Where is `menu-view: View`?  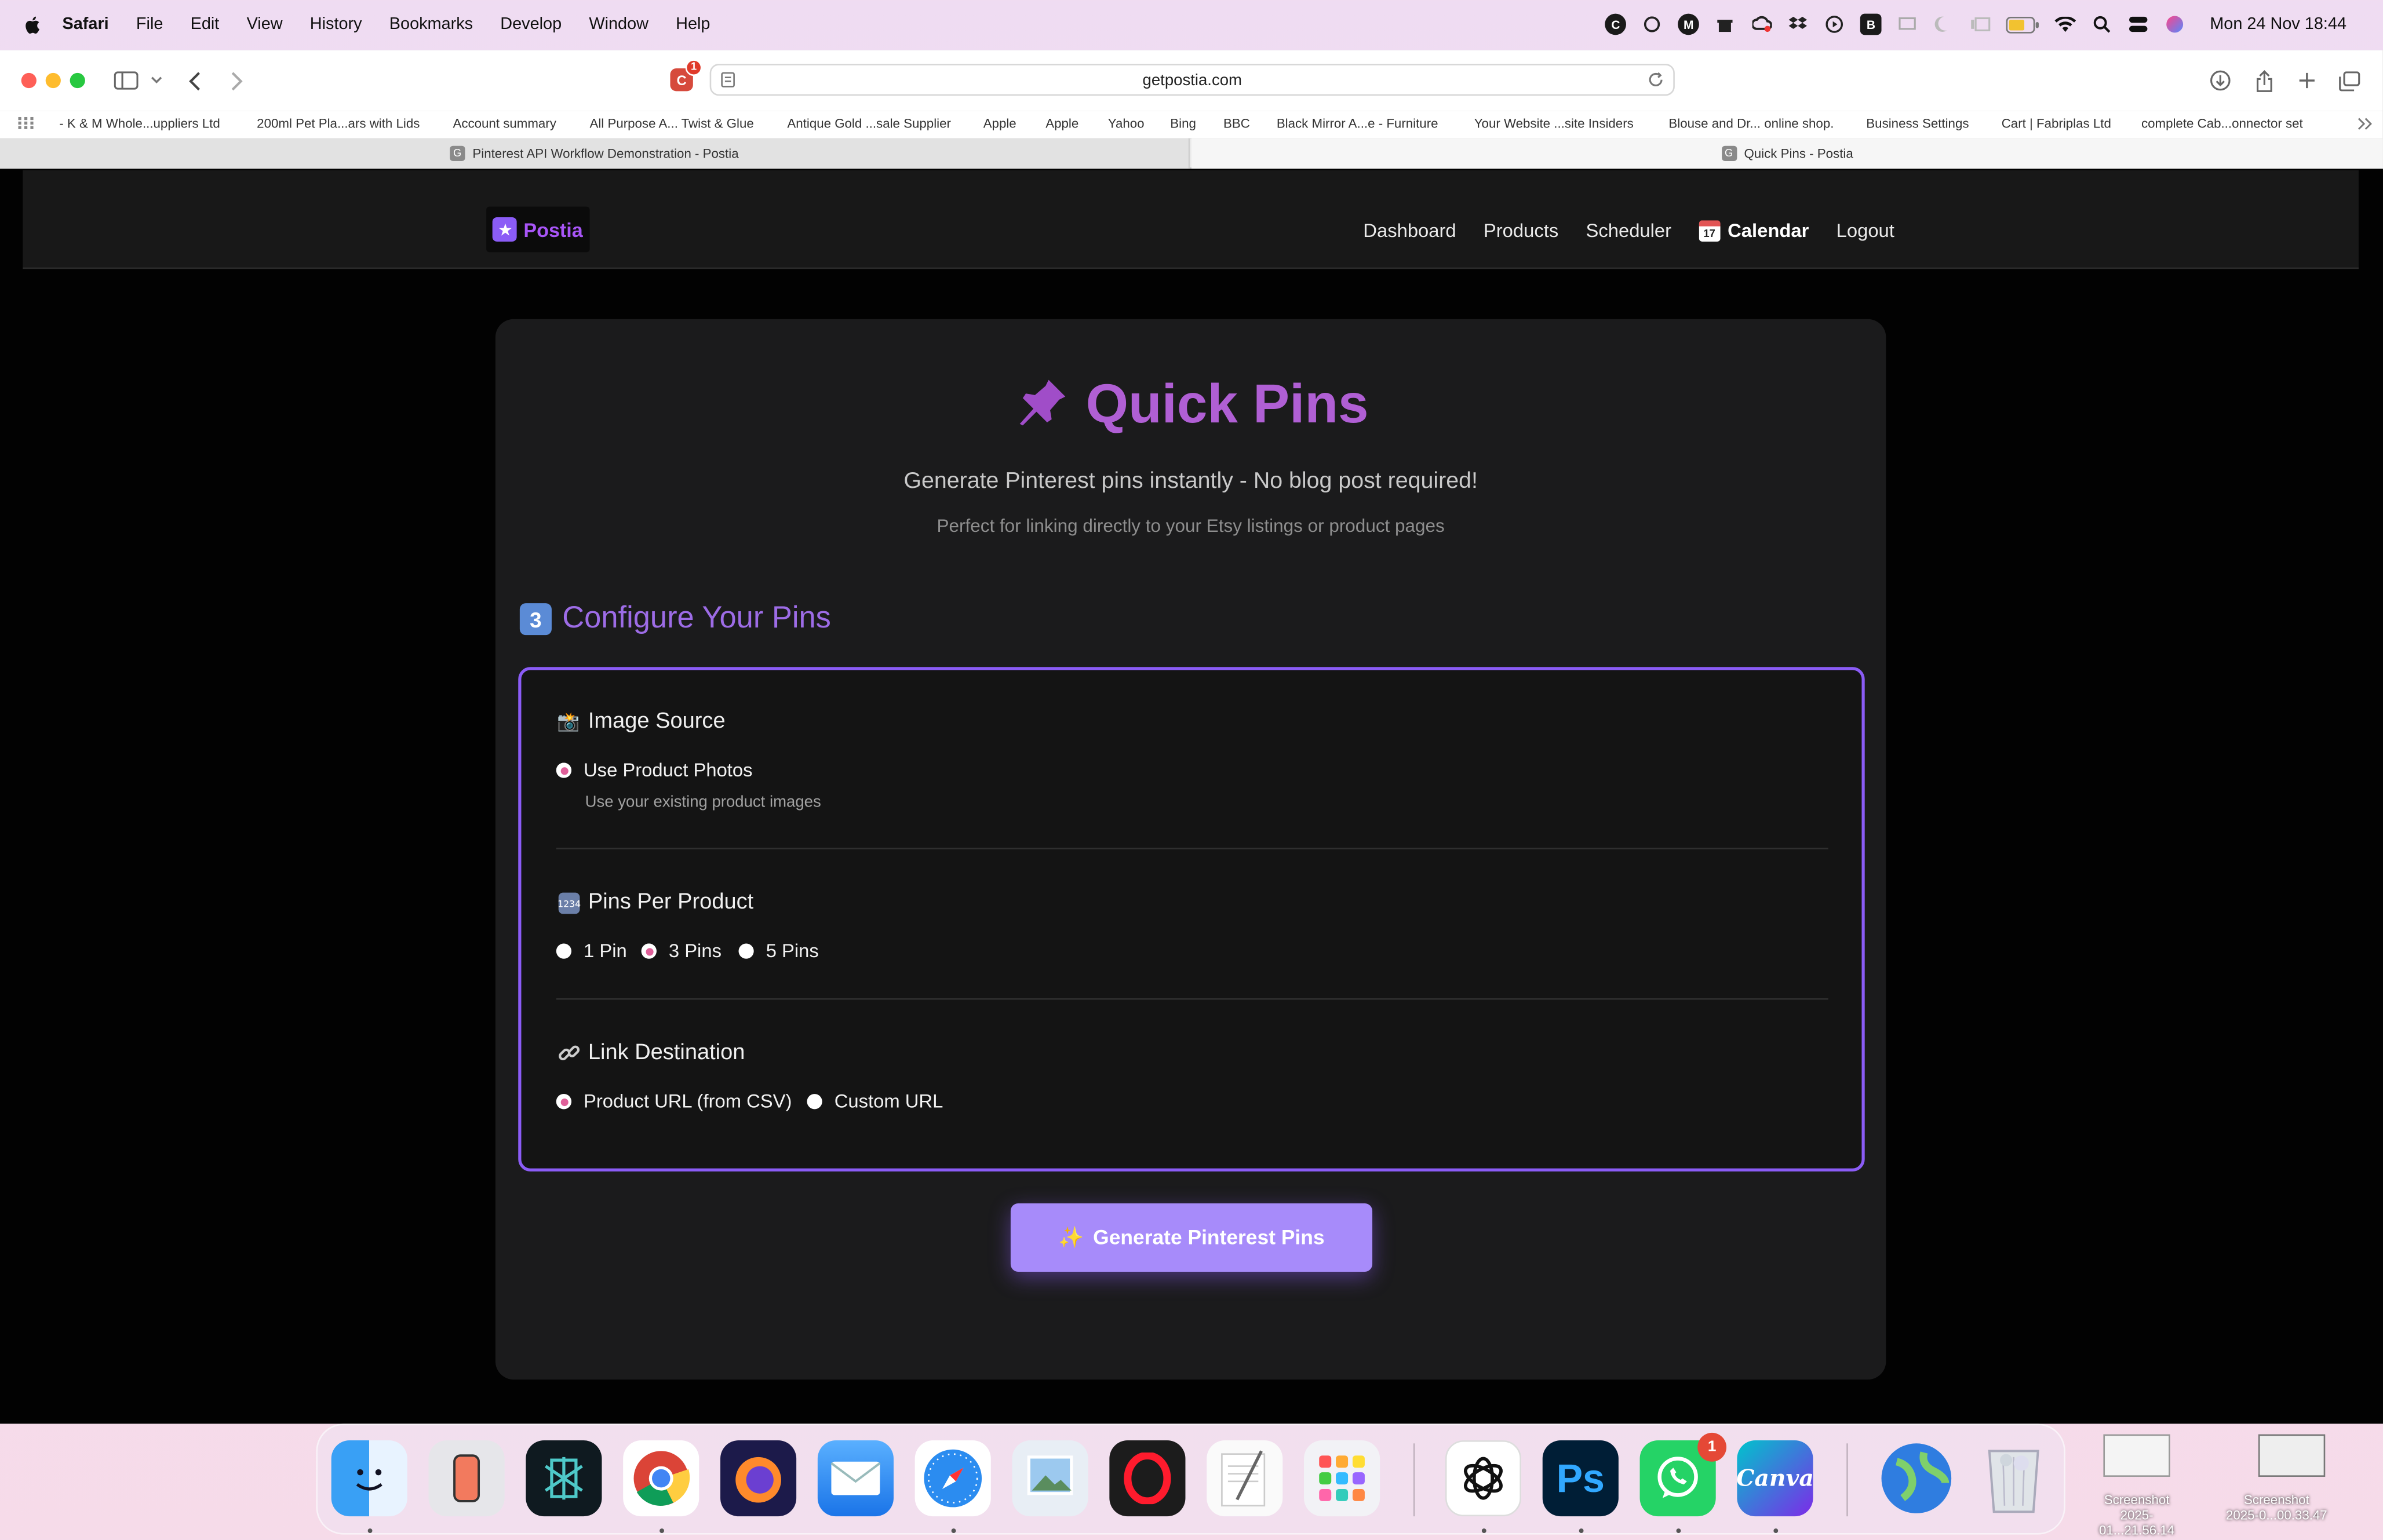
menu-view: View is located at coordinates (265, 24).